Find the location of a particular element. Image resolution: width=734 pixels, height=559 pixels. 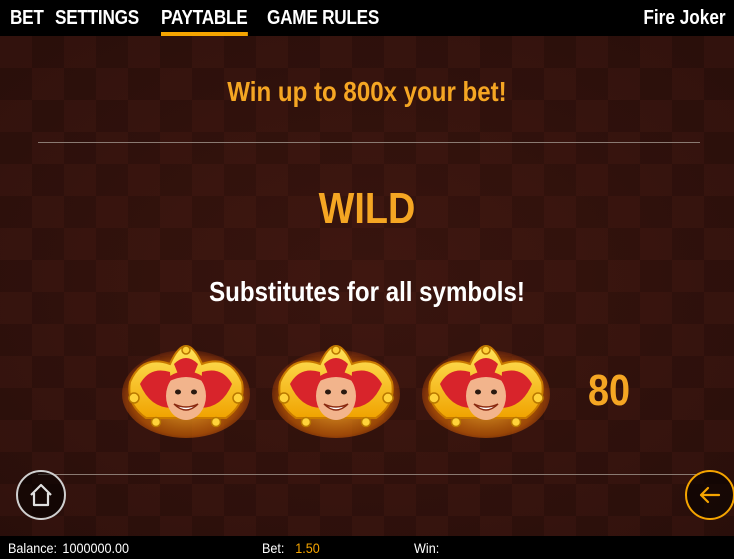

tab-paytable: PAYTABLE is located at coordinates (204, 18).